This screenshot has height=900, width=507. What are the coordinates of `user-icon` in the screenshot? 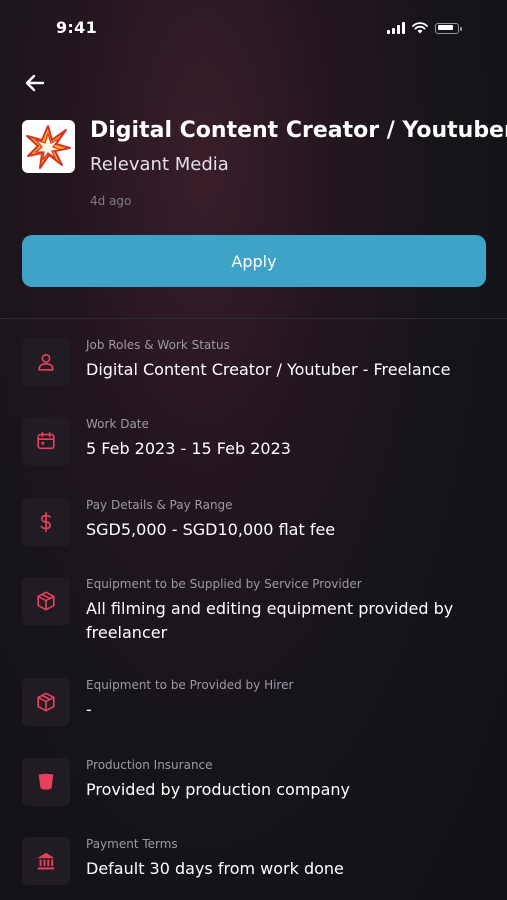 It's located at (46, 362).